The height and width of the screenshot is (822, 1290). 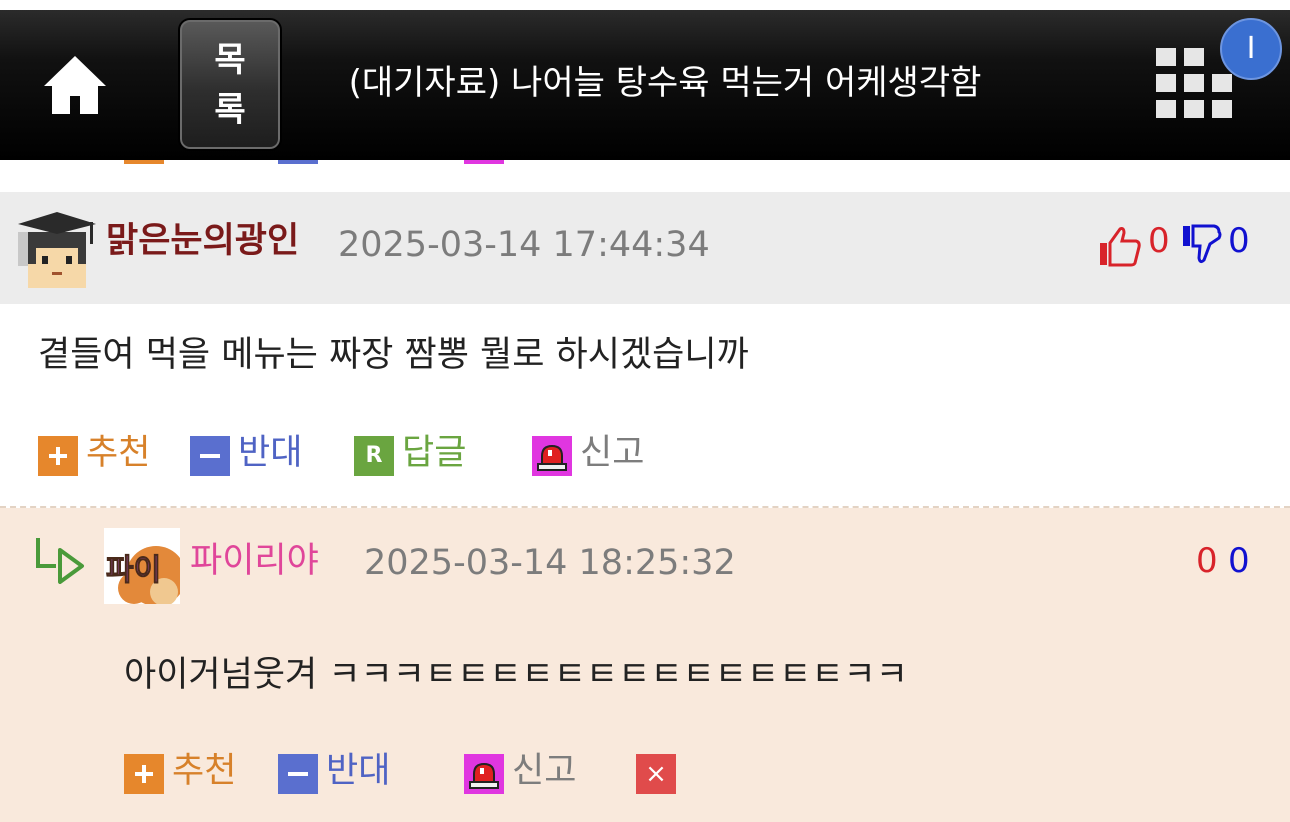 I want to click on reply-arrow-icon, so click(x=60, y=561).